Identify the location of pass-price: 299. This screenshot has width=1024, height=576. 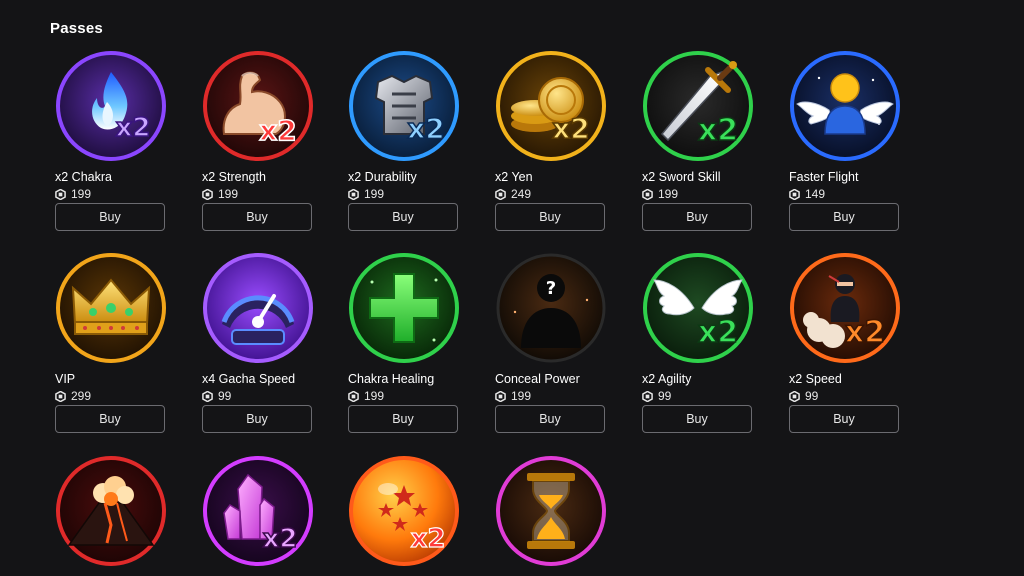
(81, 396).